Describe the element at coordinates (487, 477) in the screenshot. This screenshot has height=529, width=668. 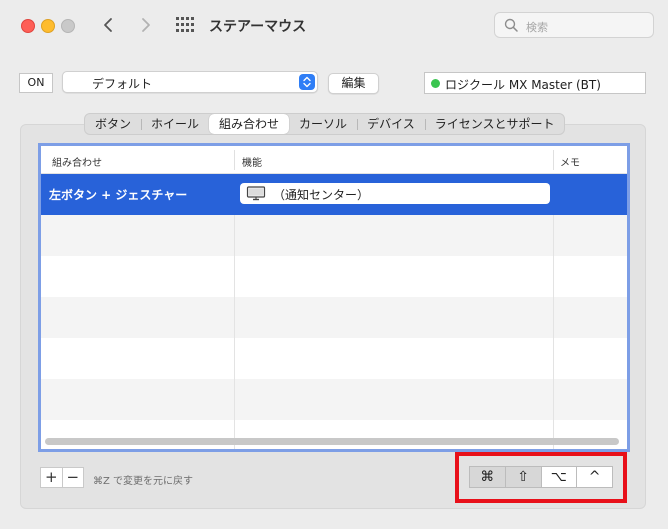
I see `command-modifier-button: ⌘` at that location.